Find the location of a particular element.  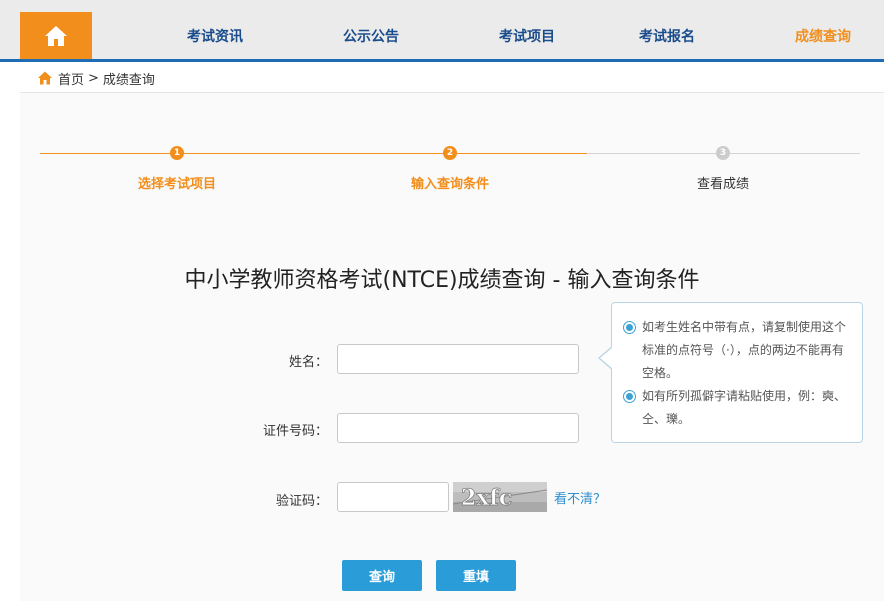

captcha-input is located at coordinates (393, 497).